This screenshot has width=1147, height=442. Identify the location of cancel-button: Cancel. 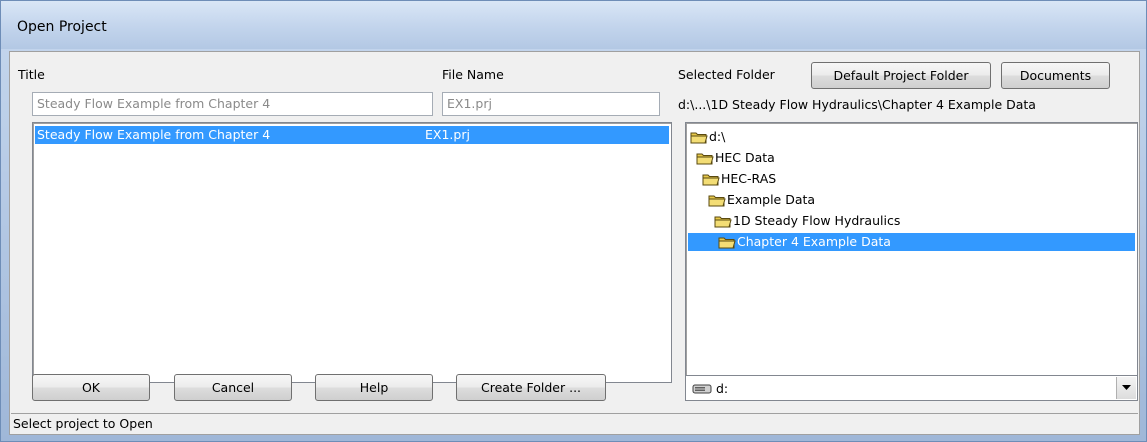
(233, 387).